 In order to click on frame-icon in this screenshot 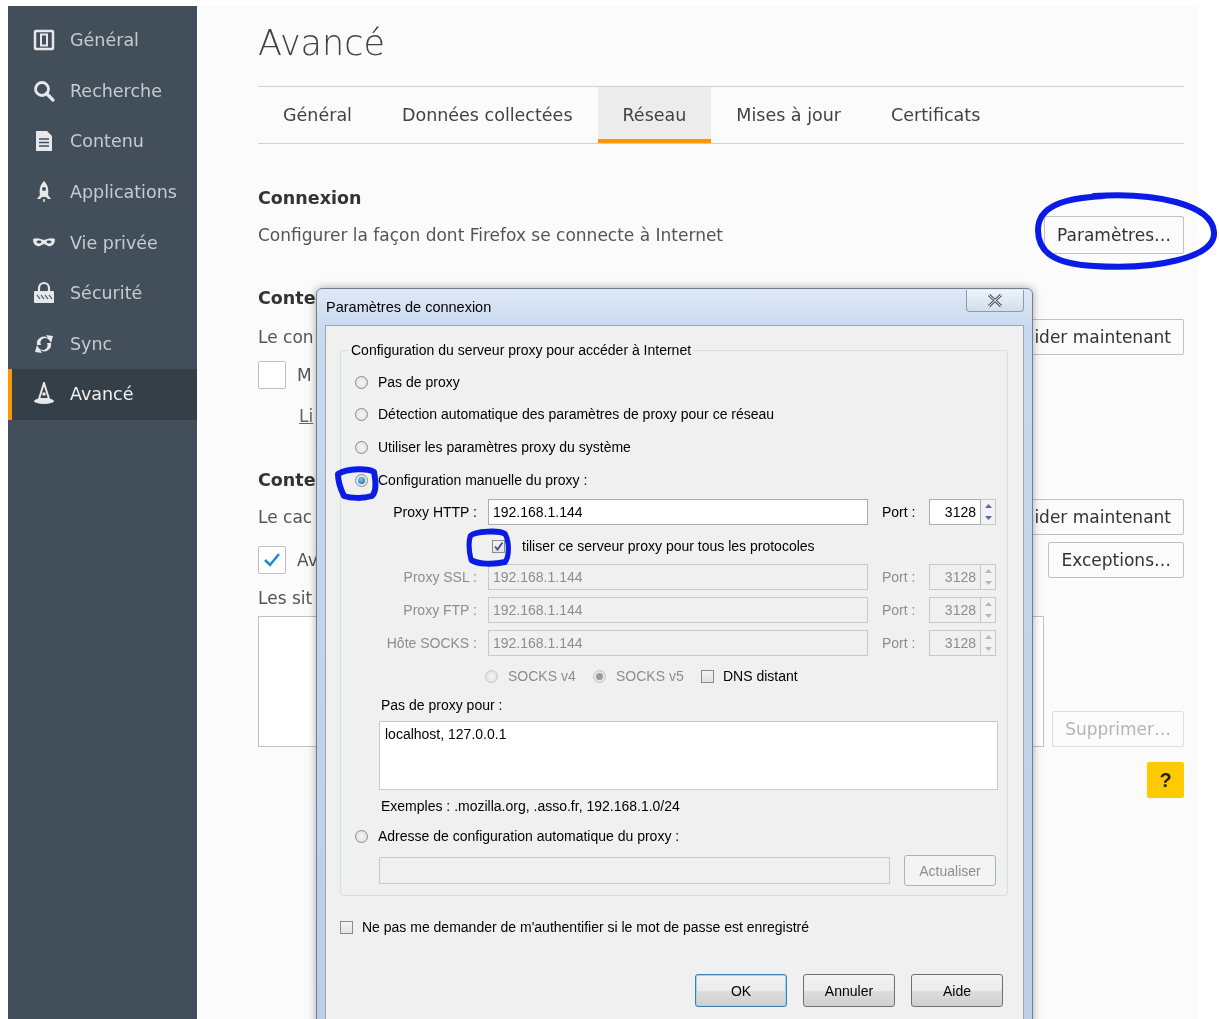, I will do `click(44, 40)`.